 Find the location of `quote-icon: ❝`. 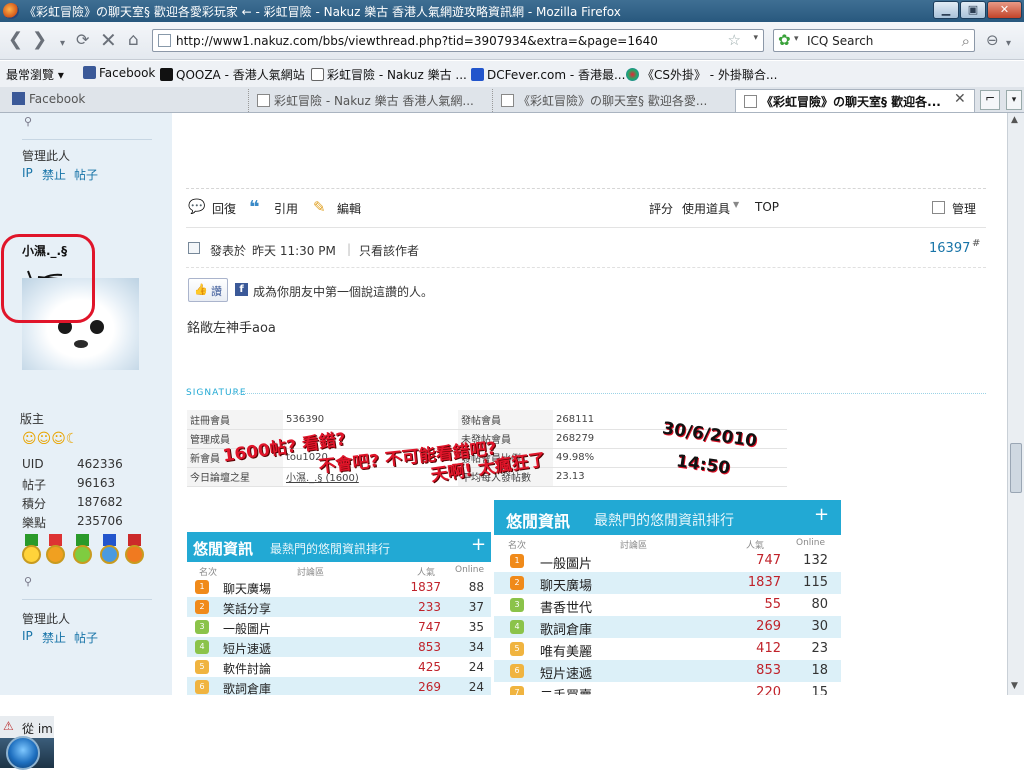

quote-icon: ❝ is located at coordinates (254, 207).